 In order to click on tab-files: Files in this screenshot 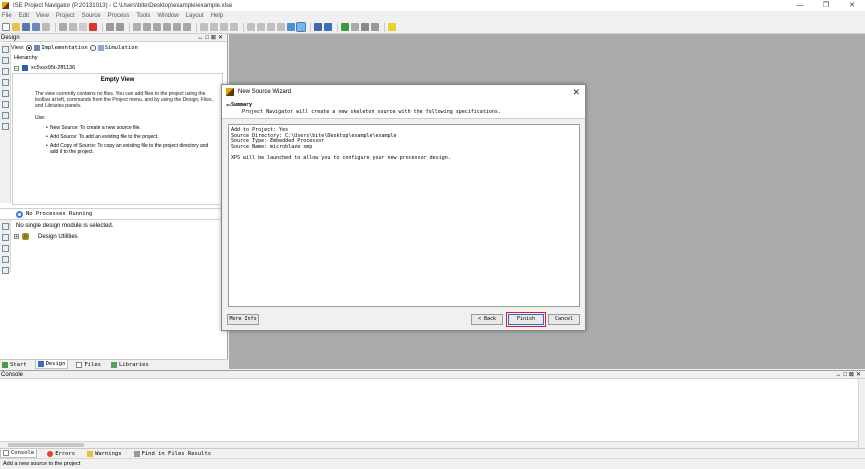, I will do `click(88, 364)`.